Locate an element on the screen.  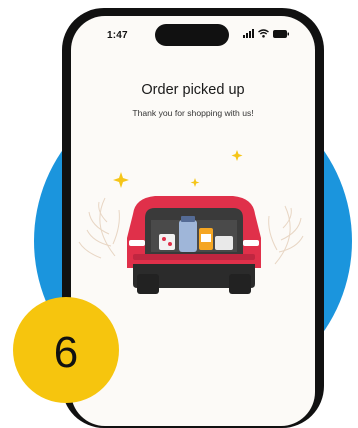
wifi-icon is located at coordinates (263, 33).